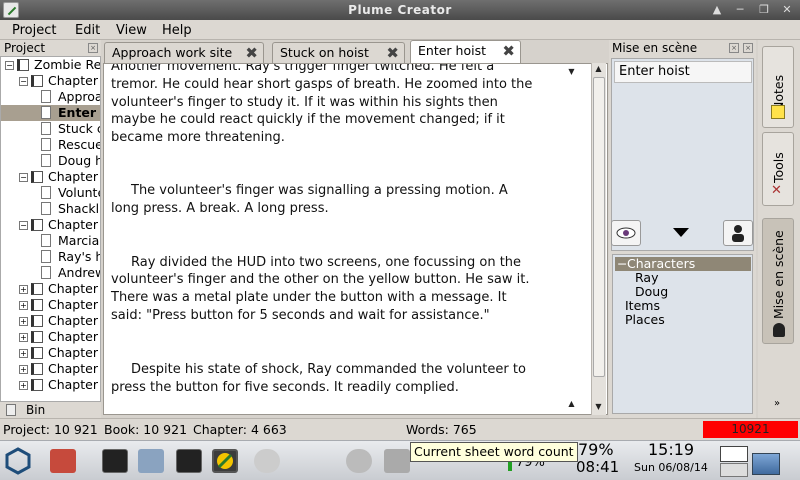  Describe the element at coordinates (50, 129) in the screenshot. I see `tree-item-doc: Stuck c` at that location.